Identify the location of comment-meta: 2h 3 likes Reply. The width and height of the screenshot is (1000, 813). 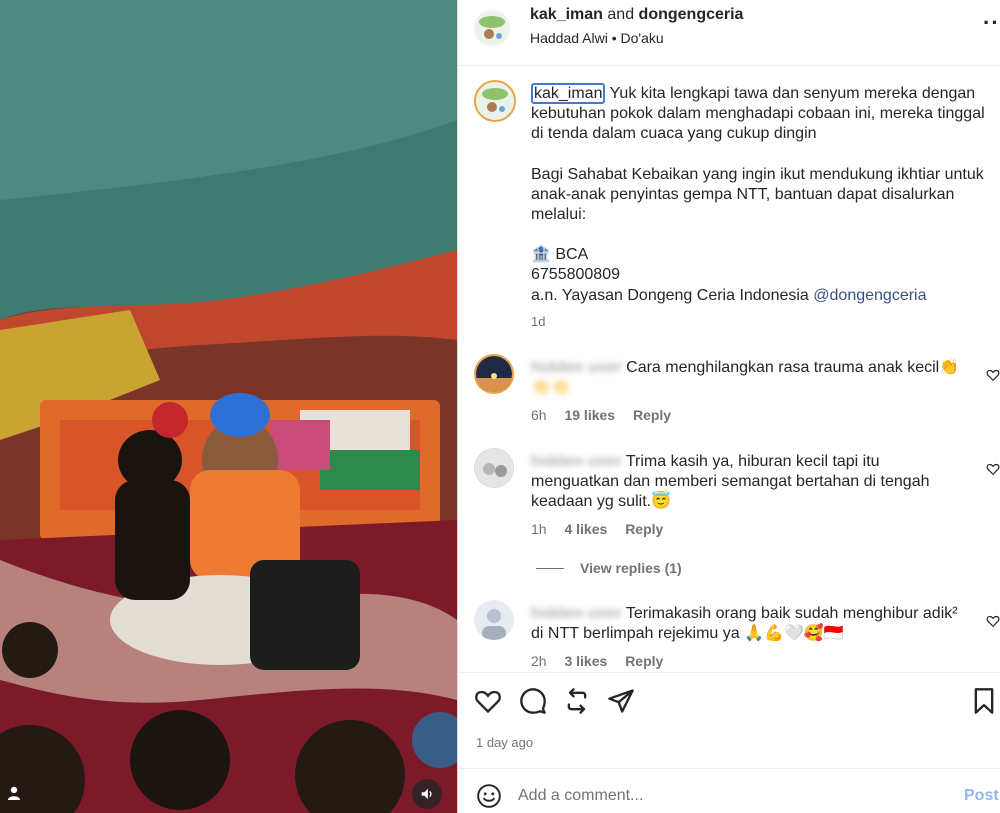
(604, 661).